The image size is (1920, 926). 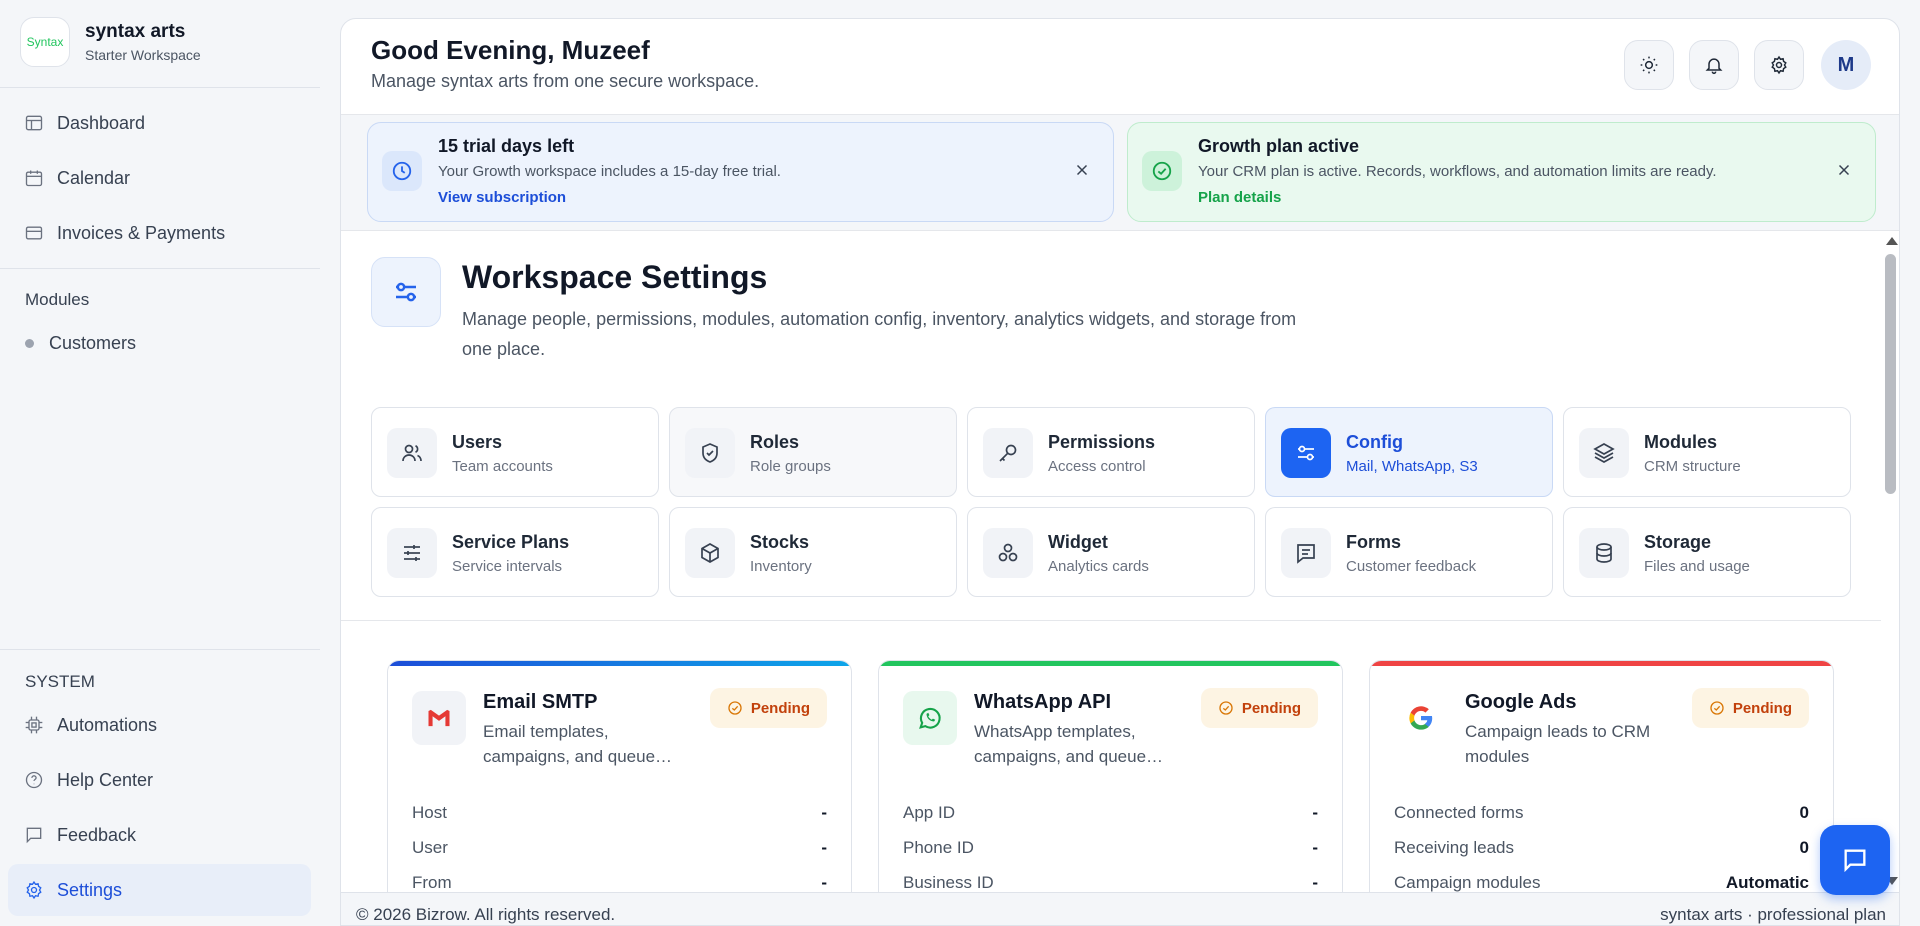 What do you see at coordinates (34, 233) in the screenshot?
I see `card-icon` at bounding box center [34, 233].